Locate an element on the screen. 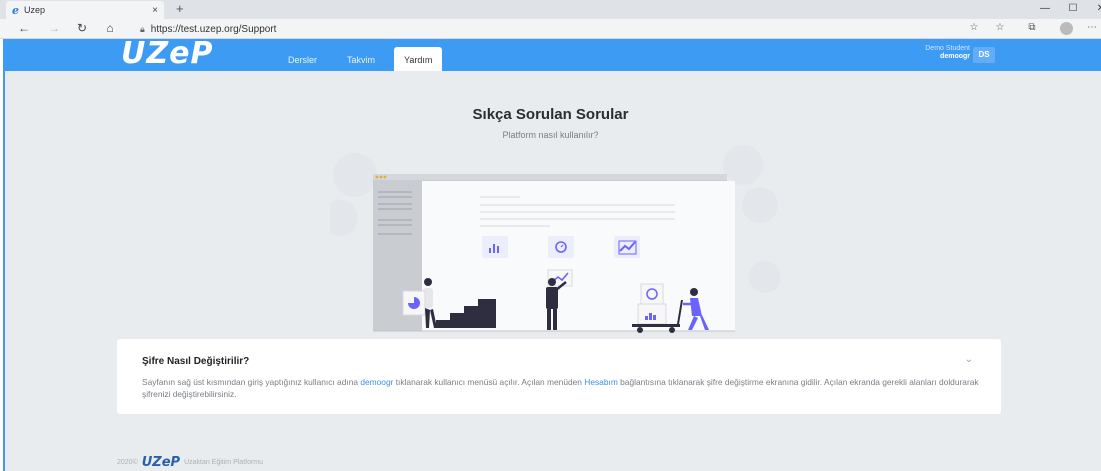 Image resolution: width=1101 pixels, height=471 pixels. user-name: demoogr is located at coordinates (935, 56).